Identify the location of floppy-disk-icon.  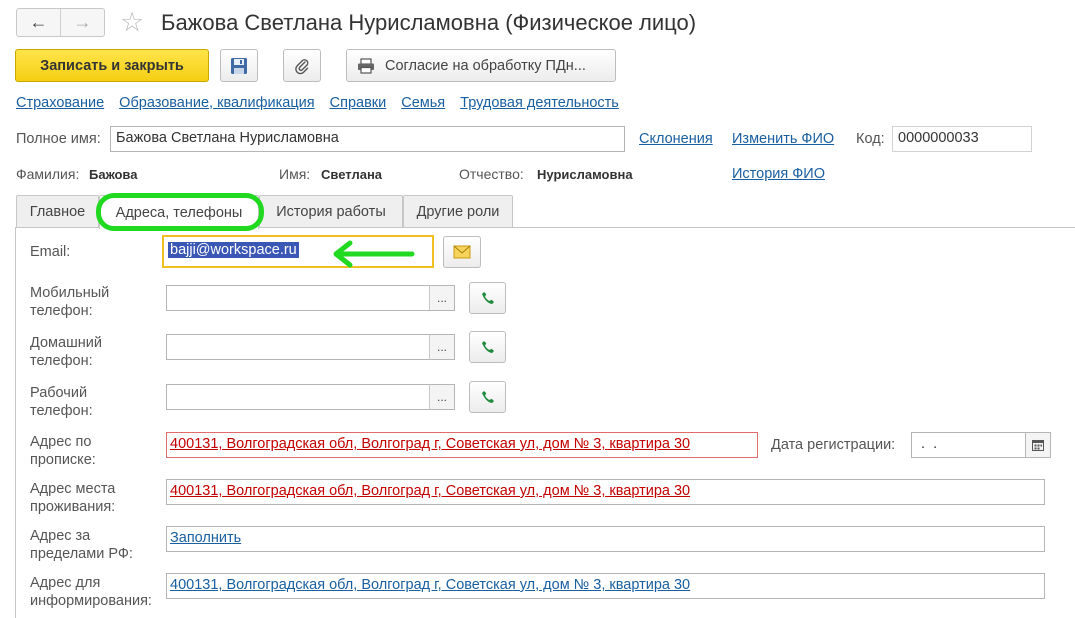
(239, 65).